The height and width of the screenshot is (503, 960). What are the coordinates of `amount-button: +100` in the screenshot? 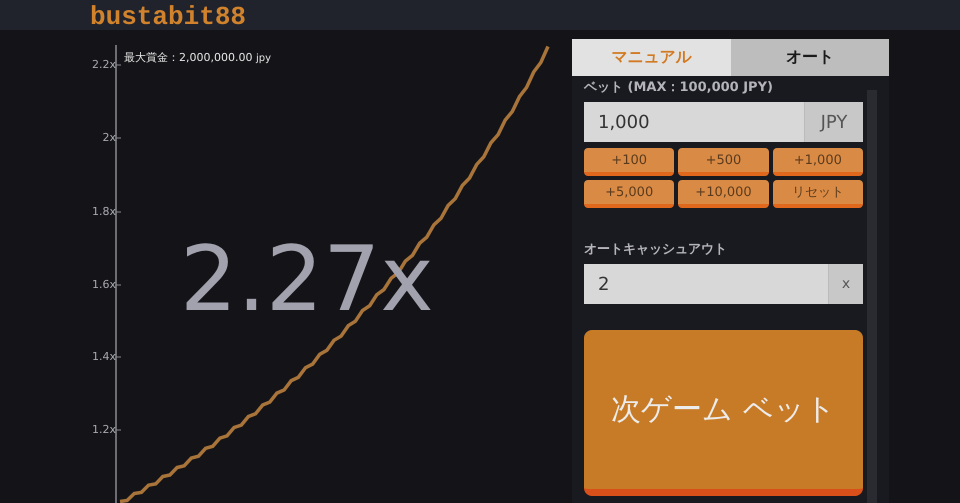 It's located at (629, 162).